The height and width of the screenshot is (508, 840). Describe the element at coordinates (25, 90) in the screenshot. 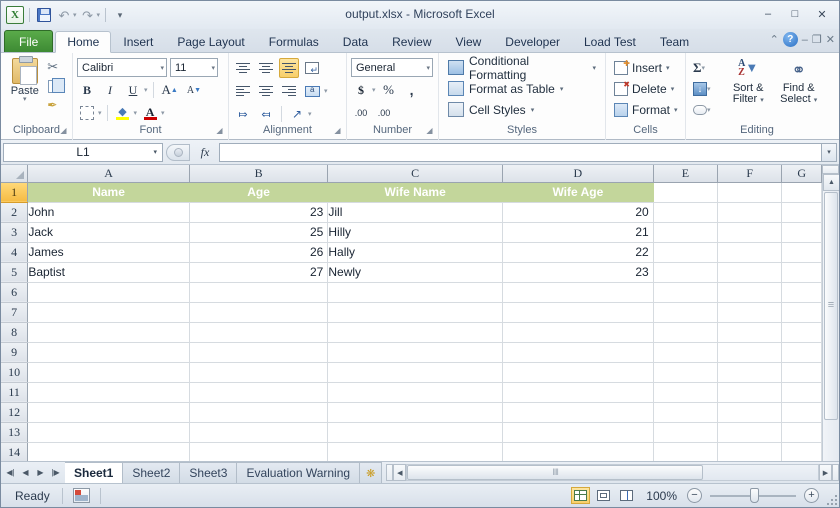

I see `paste-button: Paste ▾` at that location.